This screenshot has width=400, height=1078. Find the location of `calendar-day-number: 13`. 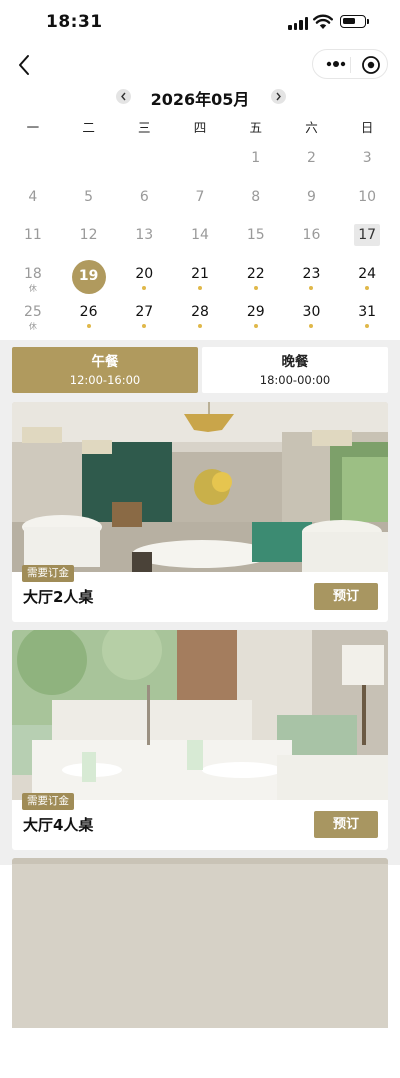

calendar-day-number: 13 is located at coordinates (144, 235).